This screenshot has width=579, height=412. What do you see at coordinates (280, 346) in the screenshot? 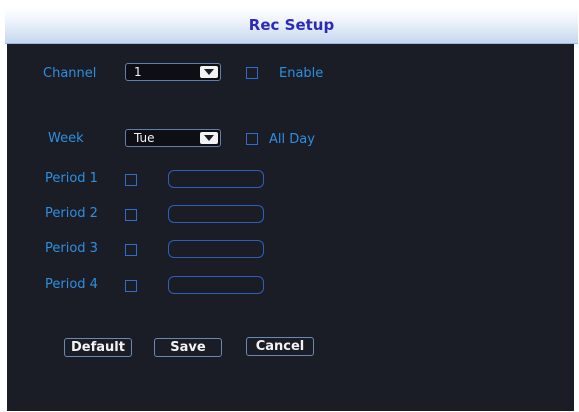
I see `cancel-button: Cancel` at bounding box center [280, 346].